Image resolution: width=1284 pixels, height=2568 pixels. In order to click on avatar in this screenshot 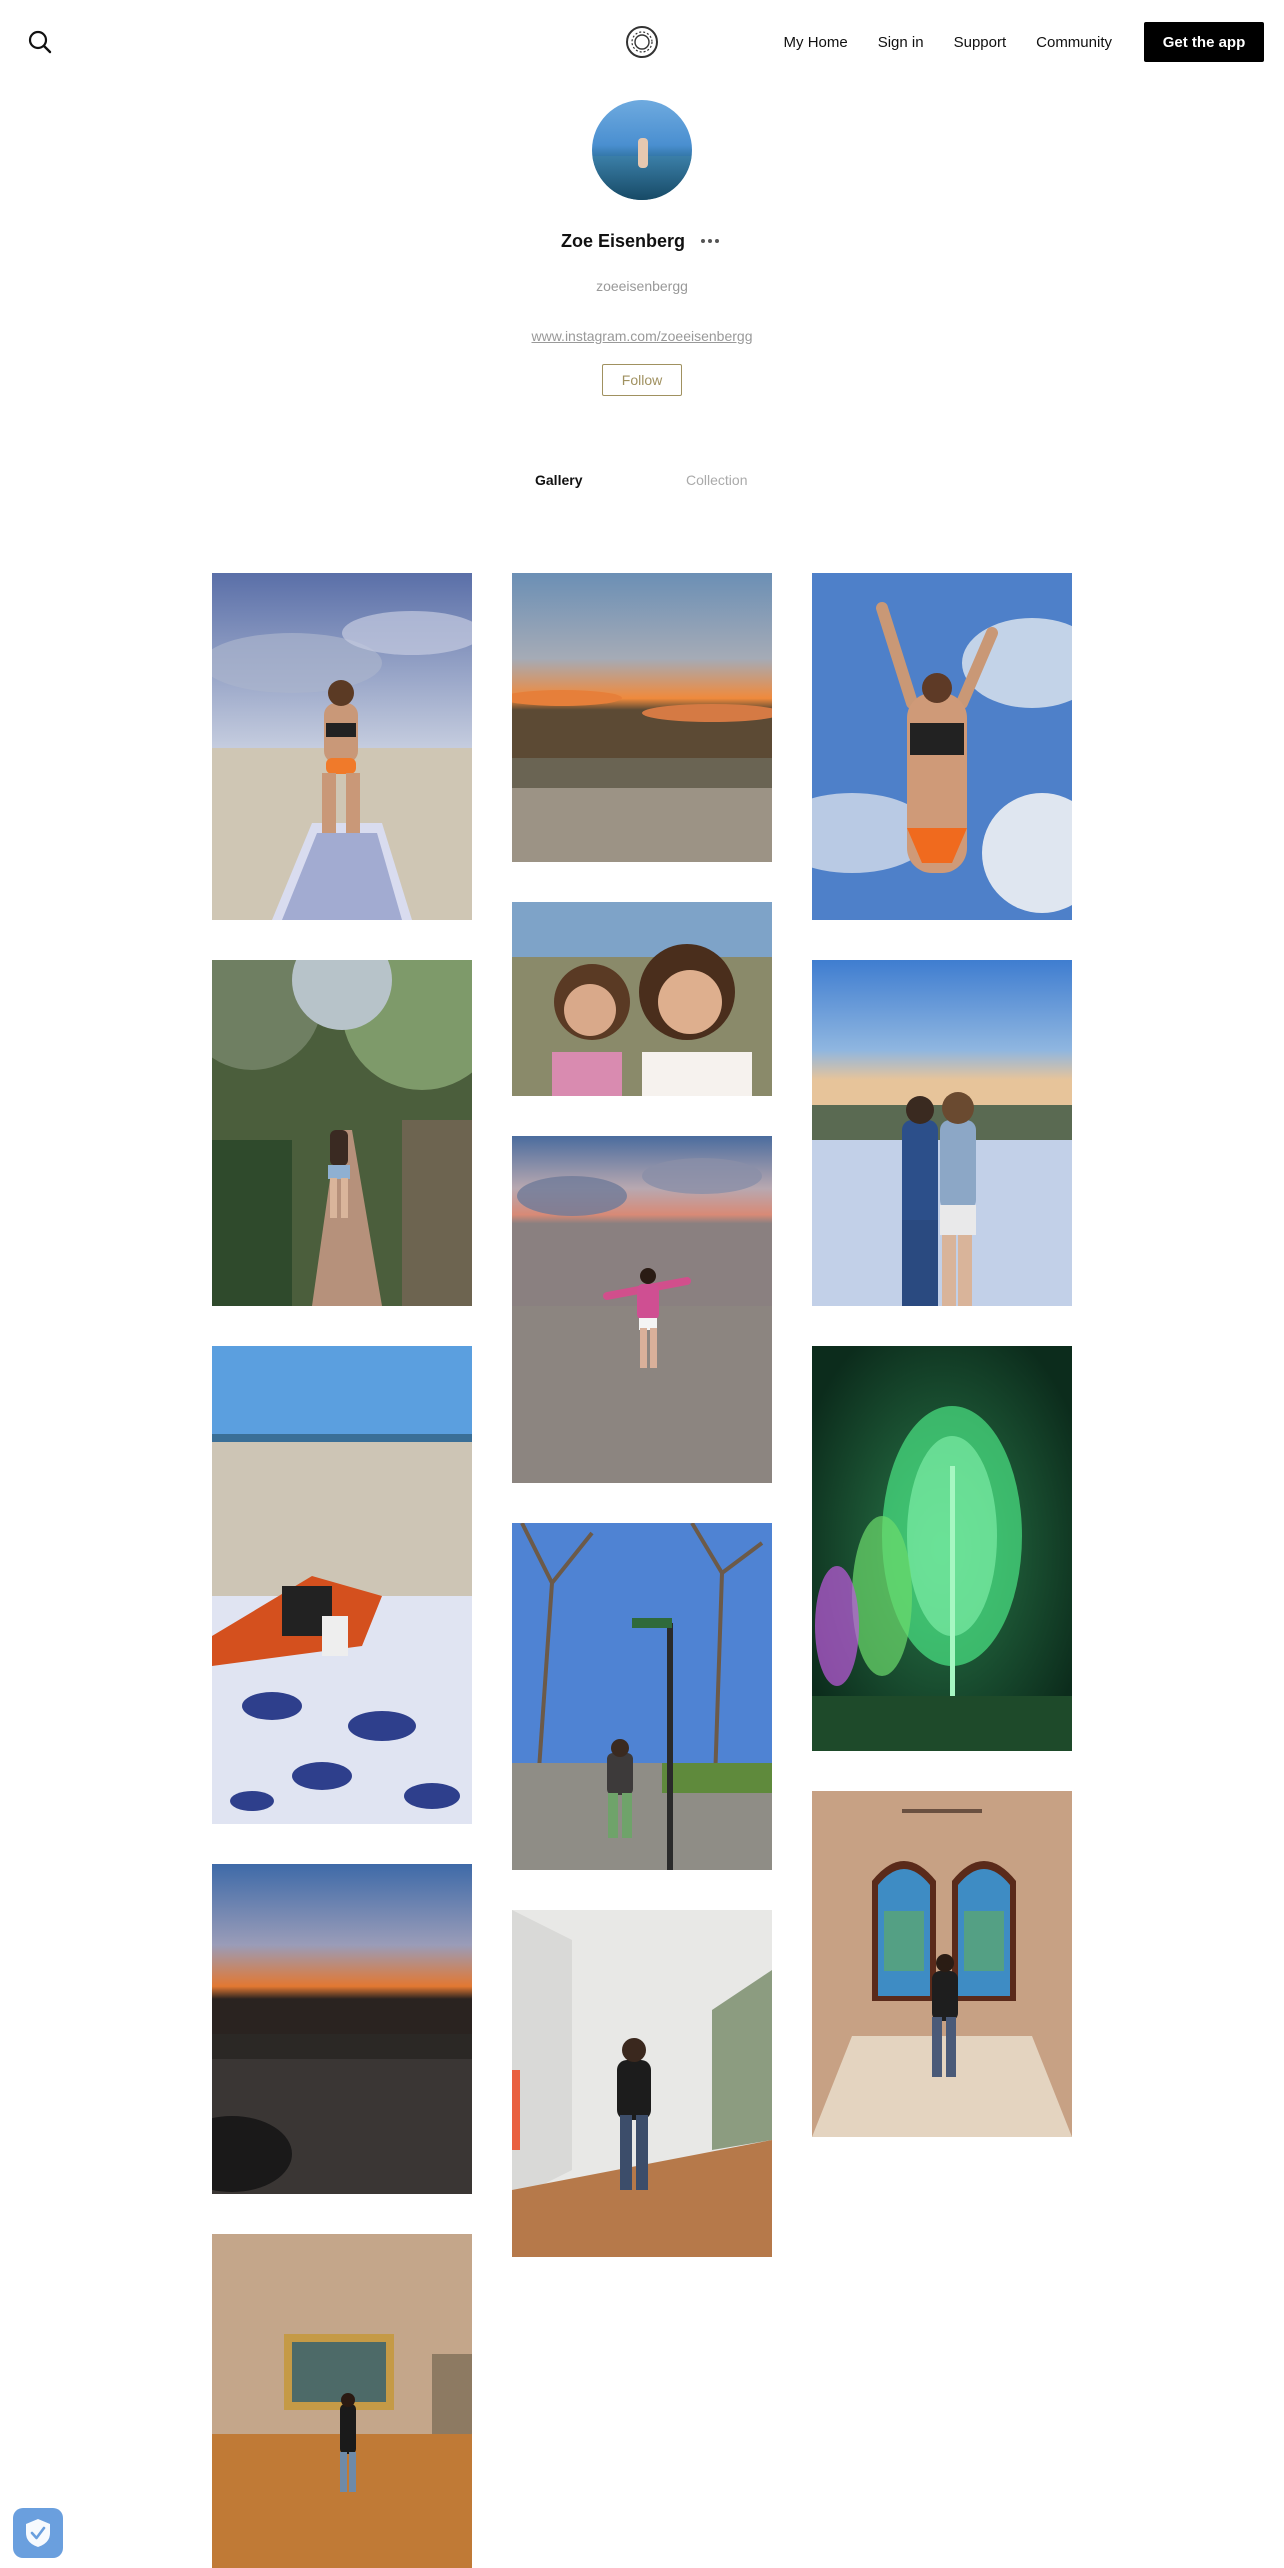, I will do `click(642, 150)`.